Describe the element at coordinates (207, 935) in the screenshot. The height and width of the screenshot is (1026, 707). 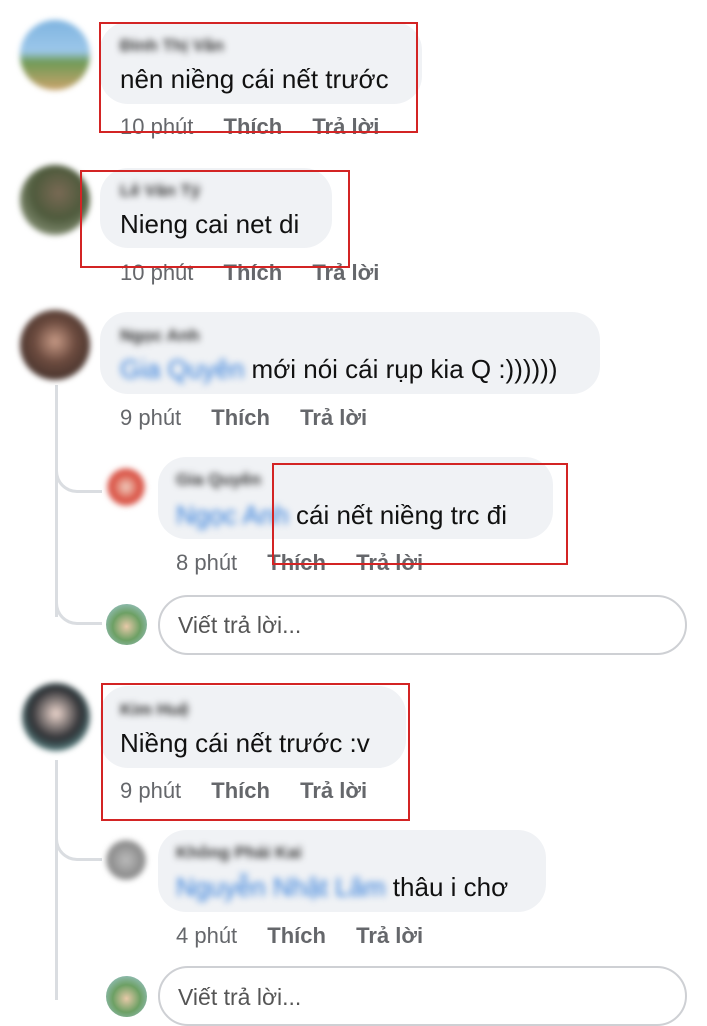
I see `reply-time: 4 phút` at that location.